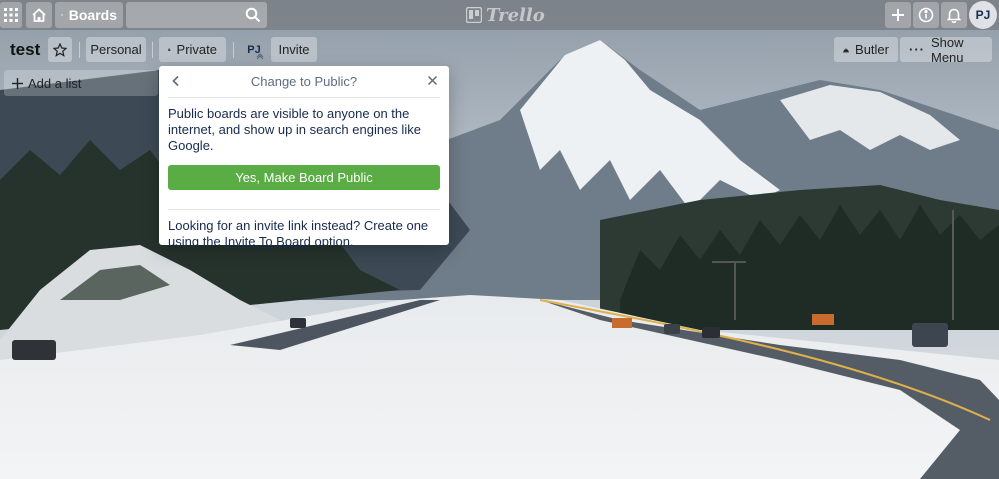 The width and height of the screenshot is (999, 479). Describe the element at coordinates (267, 241) in the screenshot. I see `invite-to-board-link: Invite To Board` at that location.